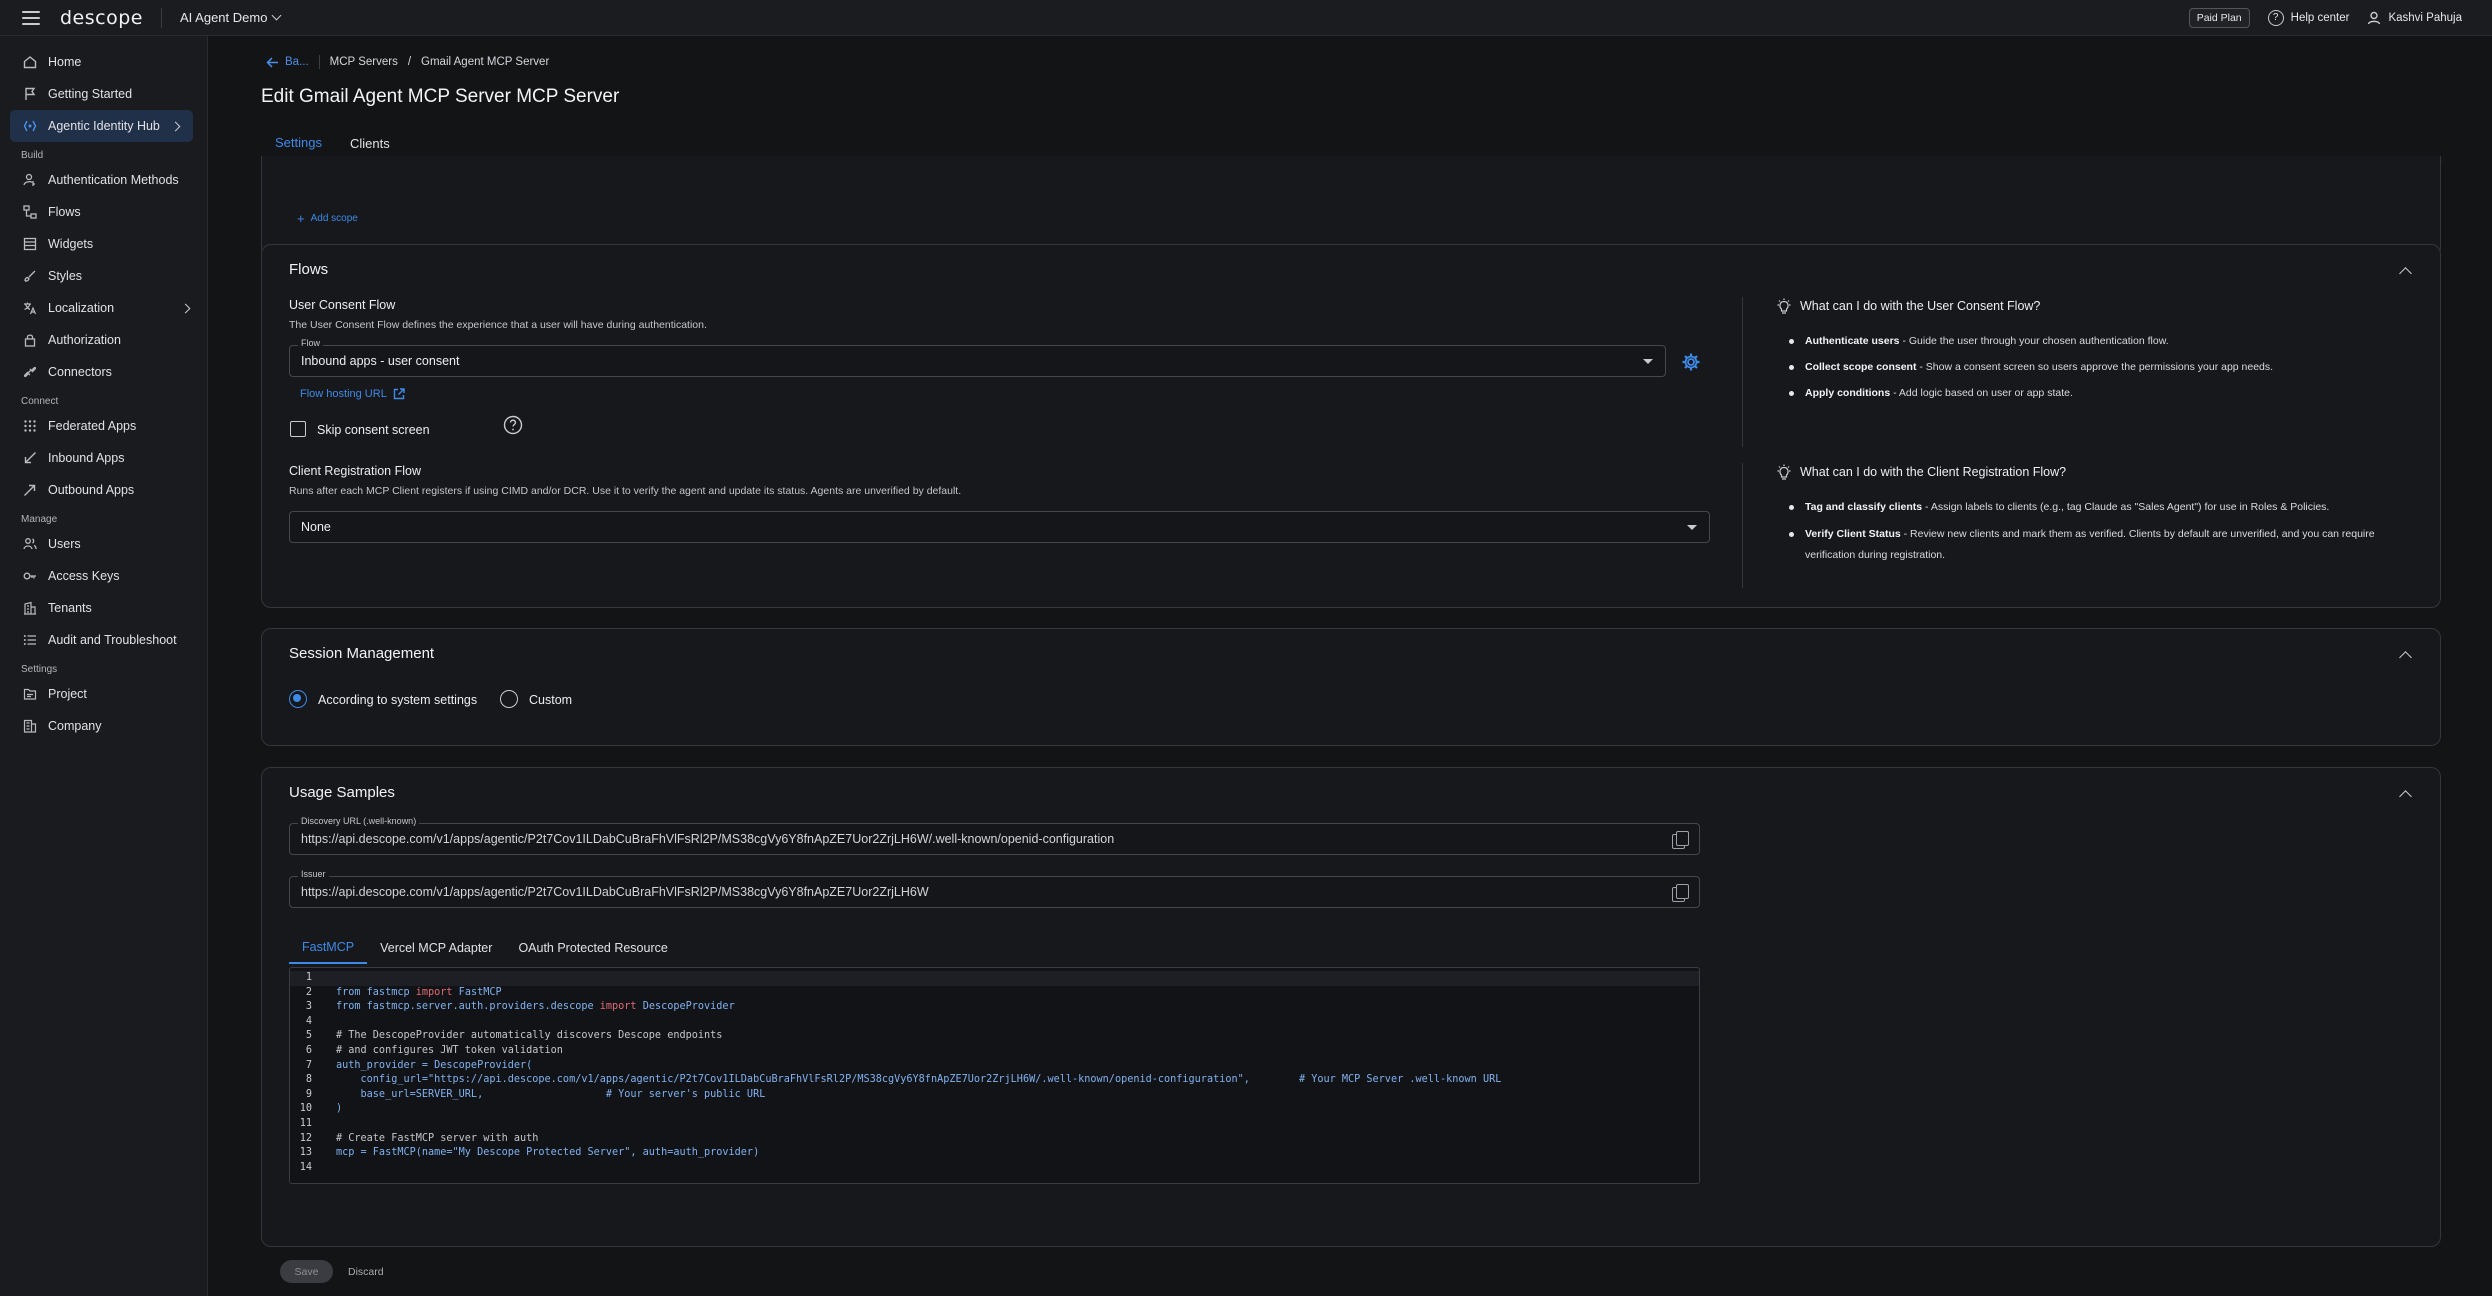  I want to click on sidebar-item-federated-apps: Federated Apps, so click(103, 426).